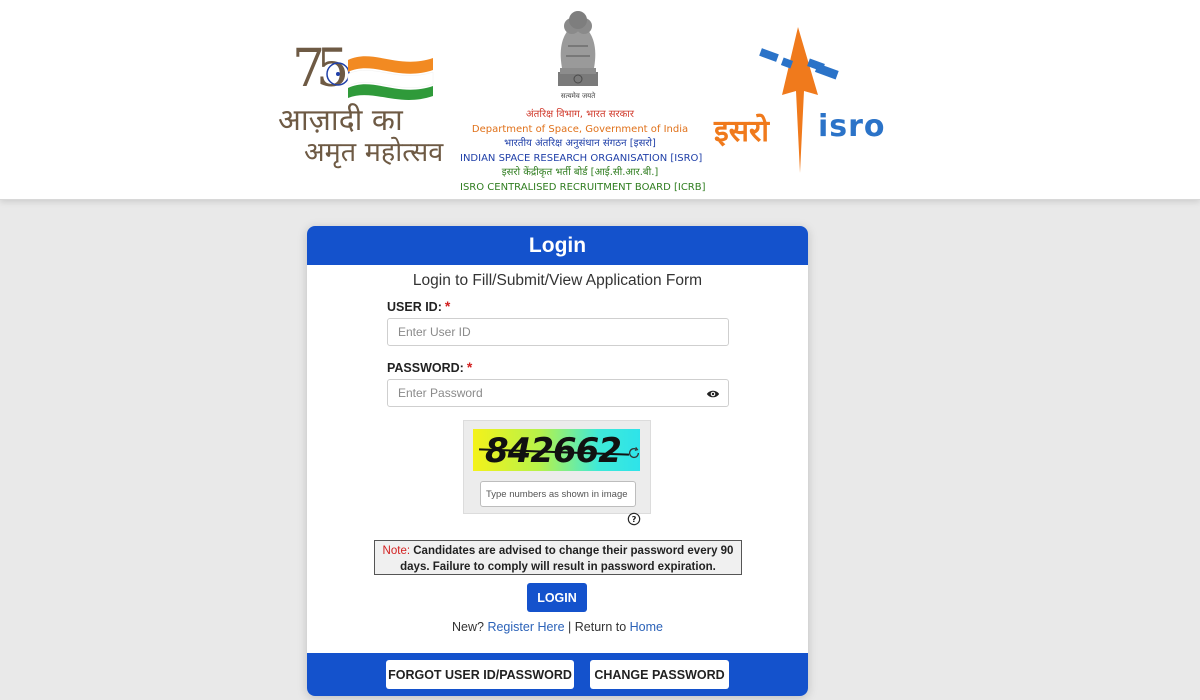 The height and width of the screenshot is (700, 1200). I want to click on captcha-input, so click(558, 494).